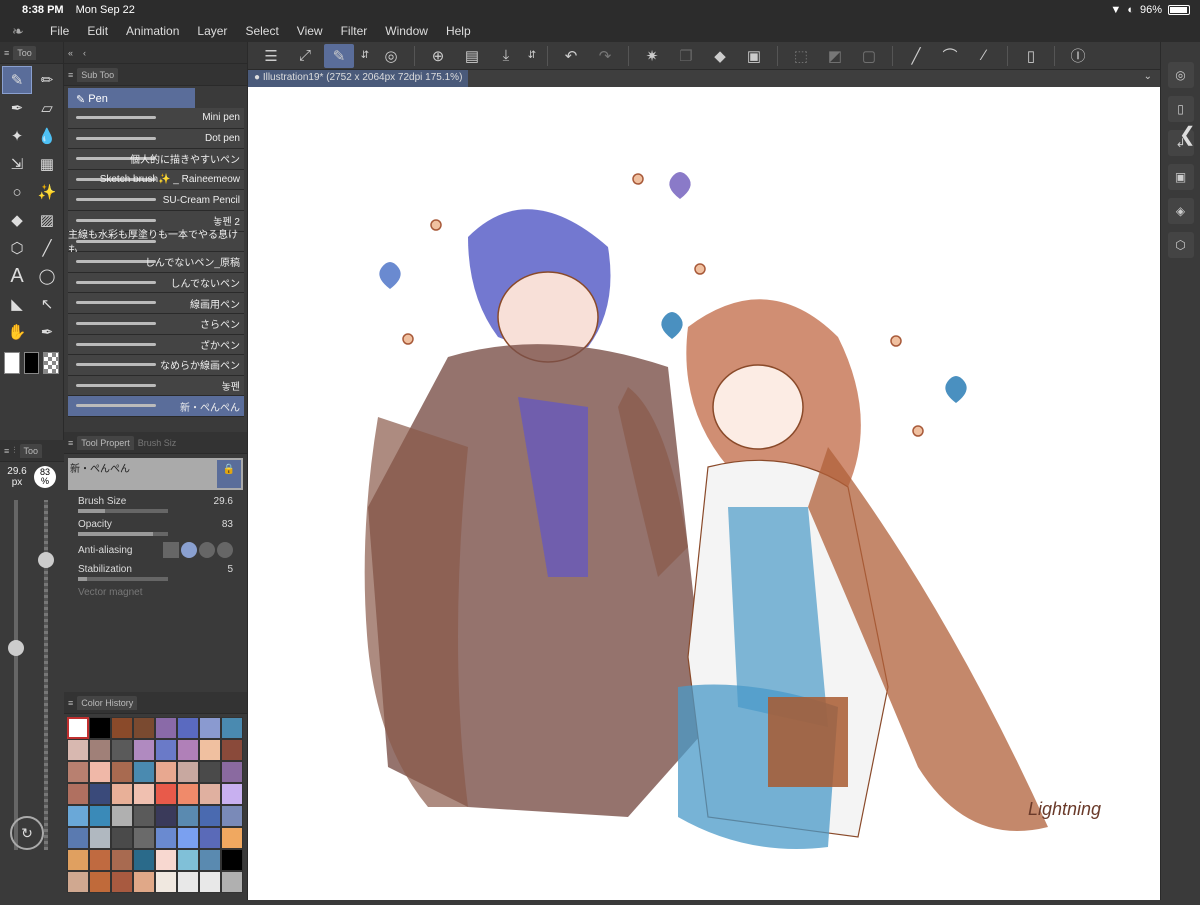  Describe the element at coordinates (46, 560) in the screenshot. I see `opacity-slider-knob` at that location.